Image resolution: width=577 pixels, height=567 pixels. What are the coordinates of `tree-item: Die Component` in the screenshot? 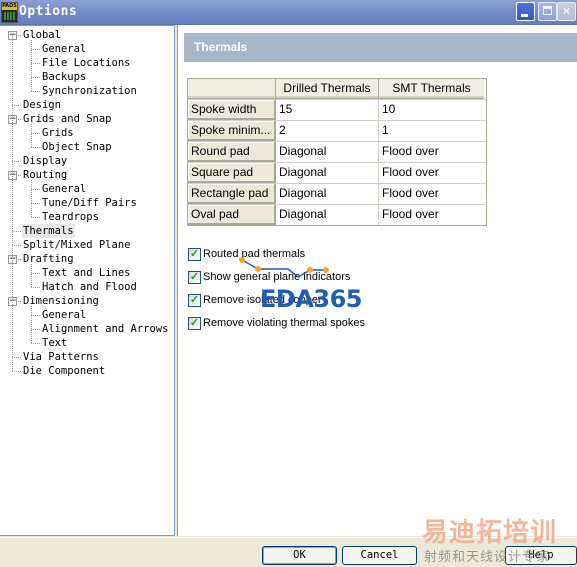 It's located at (64, 371).